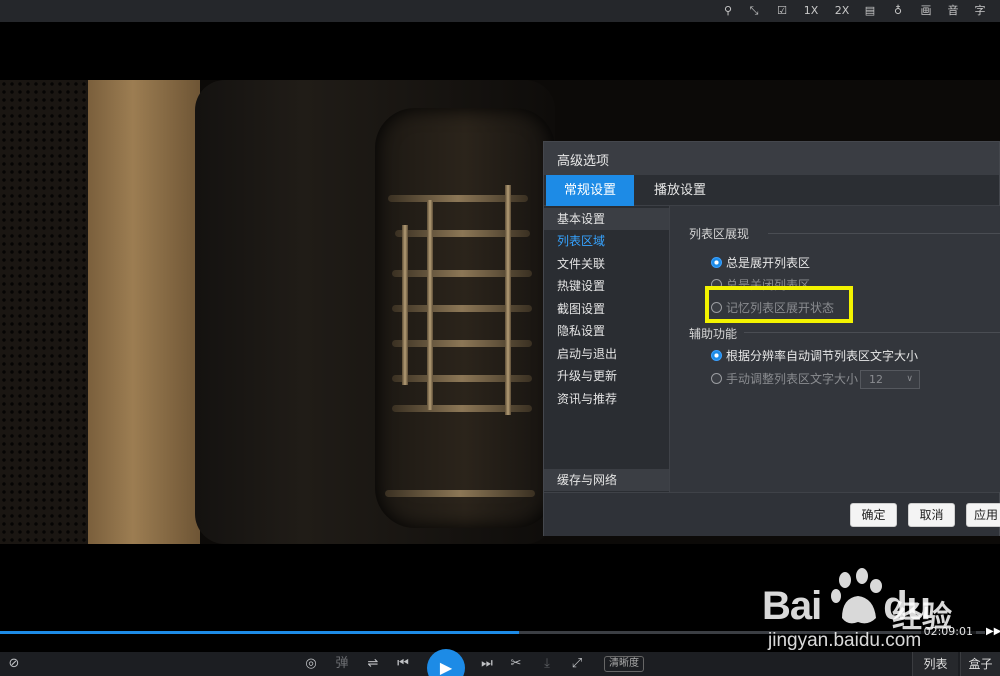 The width and height of the screenshot is (1000, 676). What do you see at coordinates (983, 515) in the screenshot?
I see `apply-button: 应用` at bounding box center [983, 515].